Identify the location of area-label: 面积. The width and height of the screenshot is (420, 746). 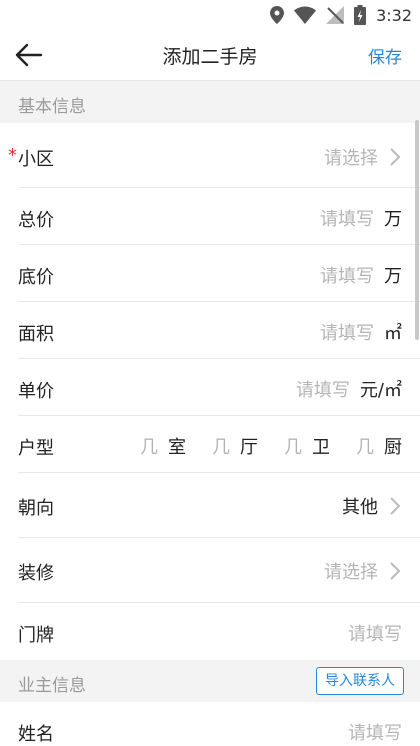
(36, 334).